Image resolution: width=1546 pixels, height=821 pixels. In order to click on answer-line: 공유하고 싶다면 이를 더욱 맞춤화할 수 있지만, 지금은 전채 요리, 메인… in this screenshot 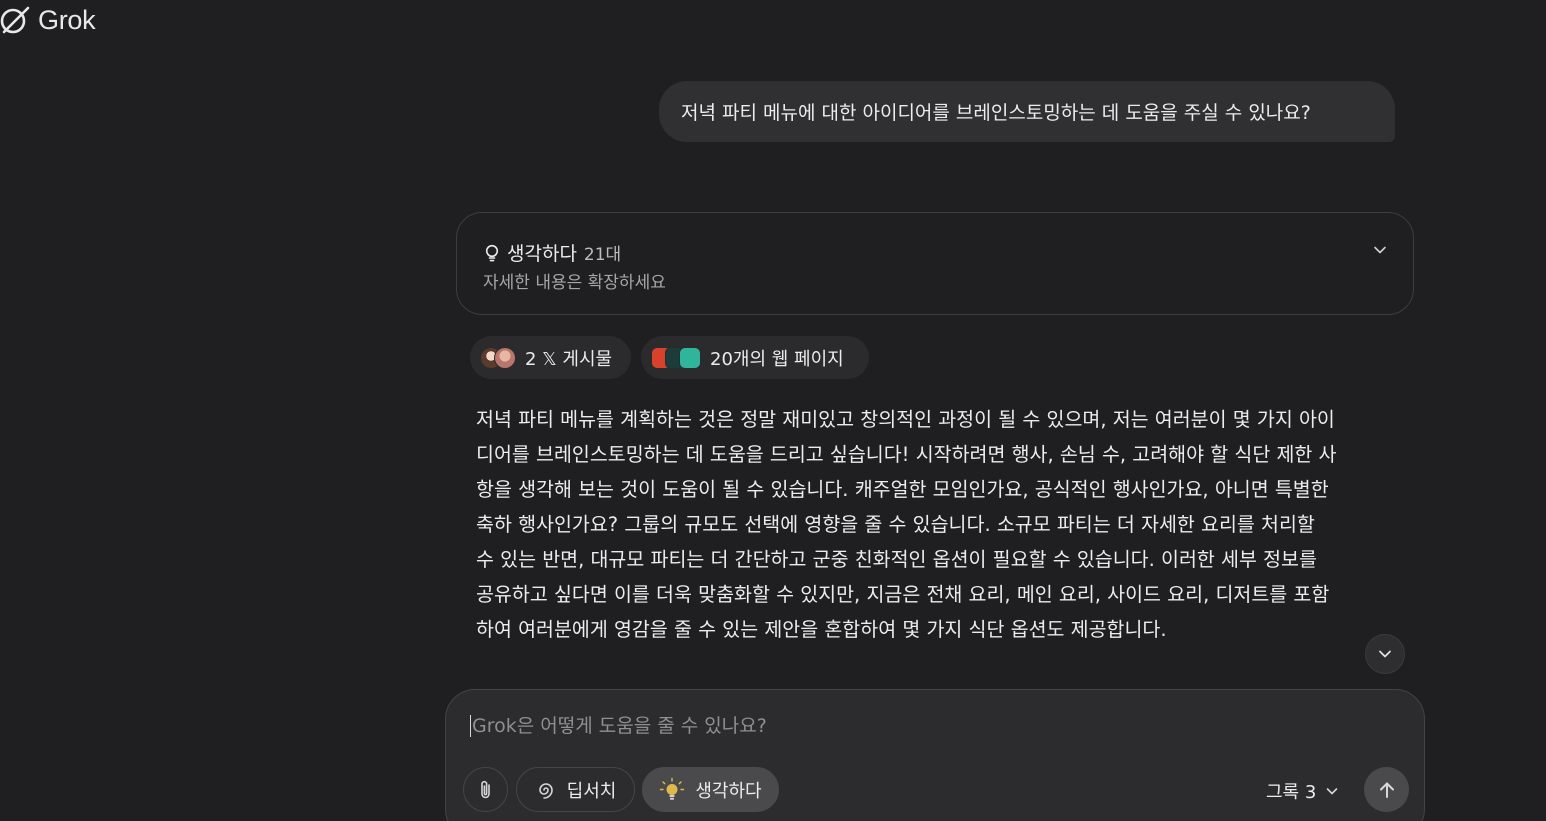, I will do `click(903, 594)`.